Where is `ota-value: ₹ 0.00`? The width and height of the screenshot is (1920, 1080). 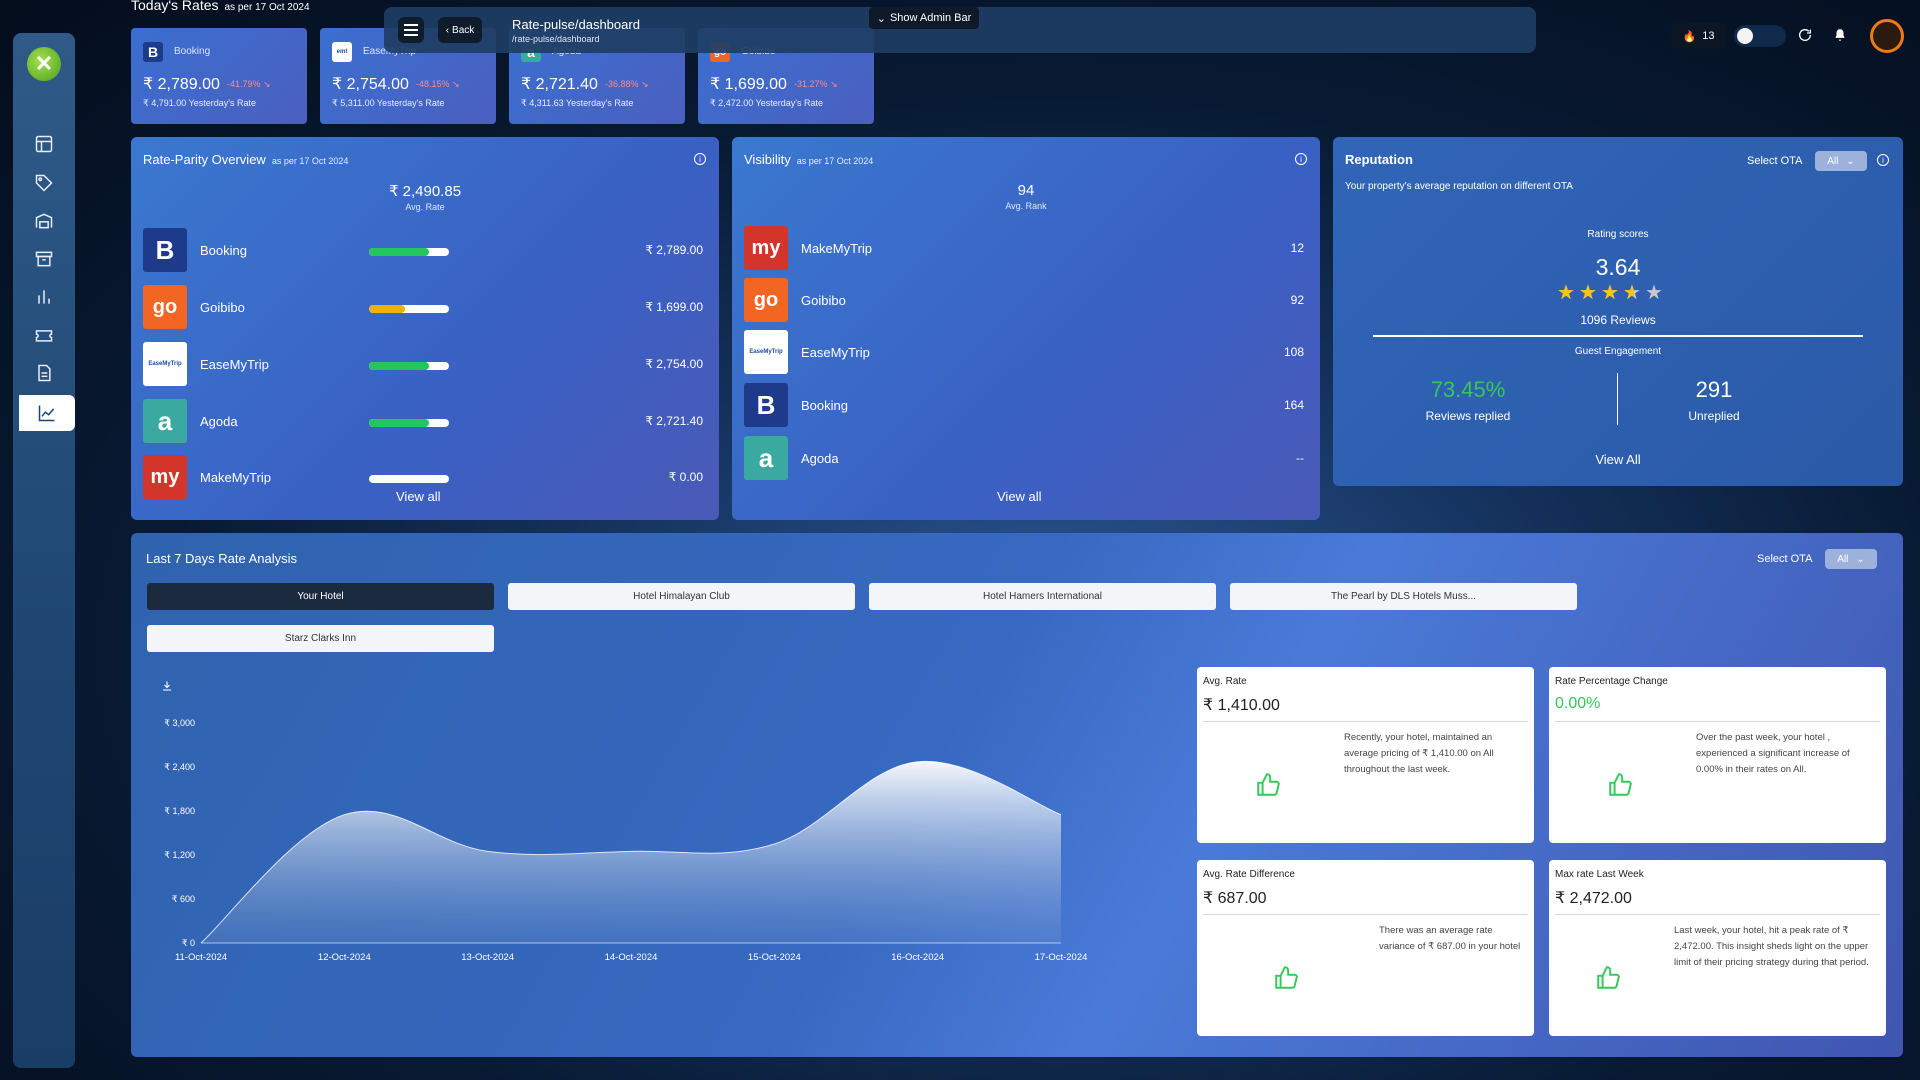
ota-value: ₹ 0.00 is located at coordinates (685, 477).